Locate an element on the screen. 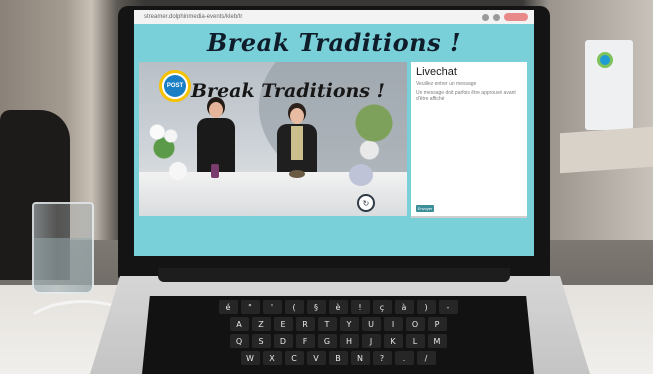  browser-toolbar: streamer.dolphinmedia-events/kleb/tr is located at coordinates (334, 17).